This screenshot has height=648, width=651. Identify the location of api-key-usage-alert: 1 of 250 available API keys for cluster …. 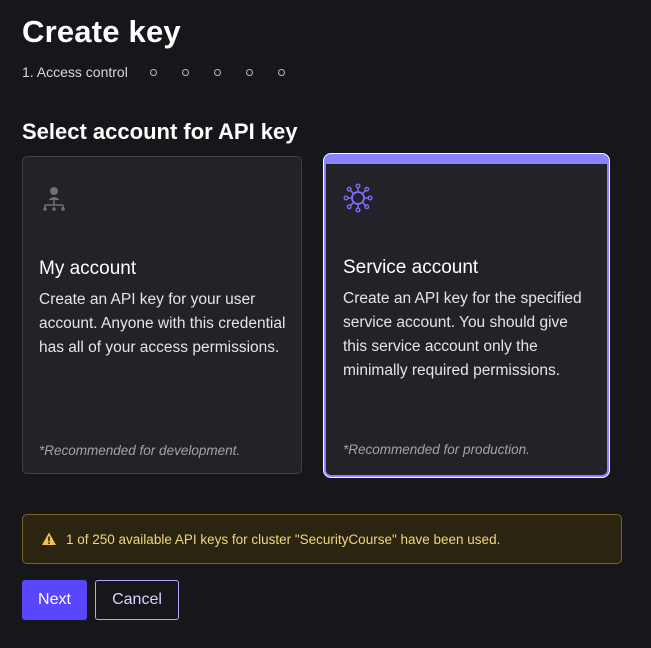
(322, 539).